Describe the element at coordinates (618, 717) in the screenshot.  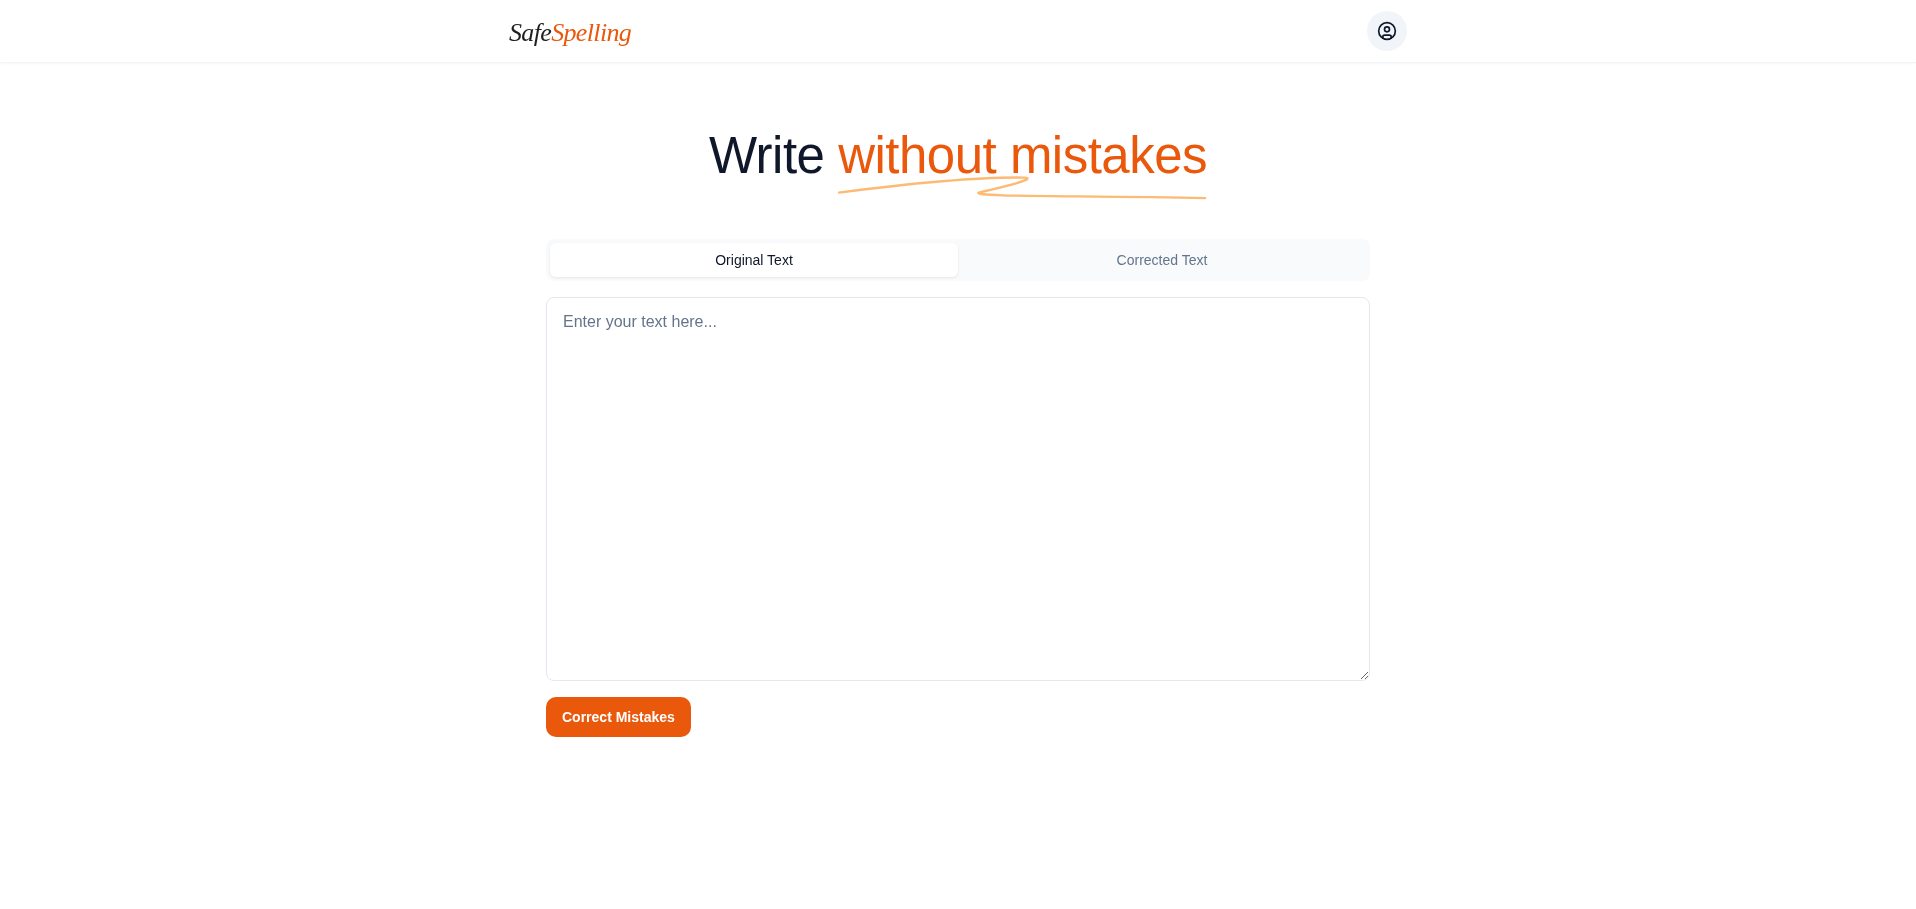
I see `correct-mistakes-button: Correct Mistakes` at that location.